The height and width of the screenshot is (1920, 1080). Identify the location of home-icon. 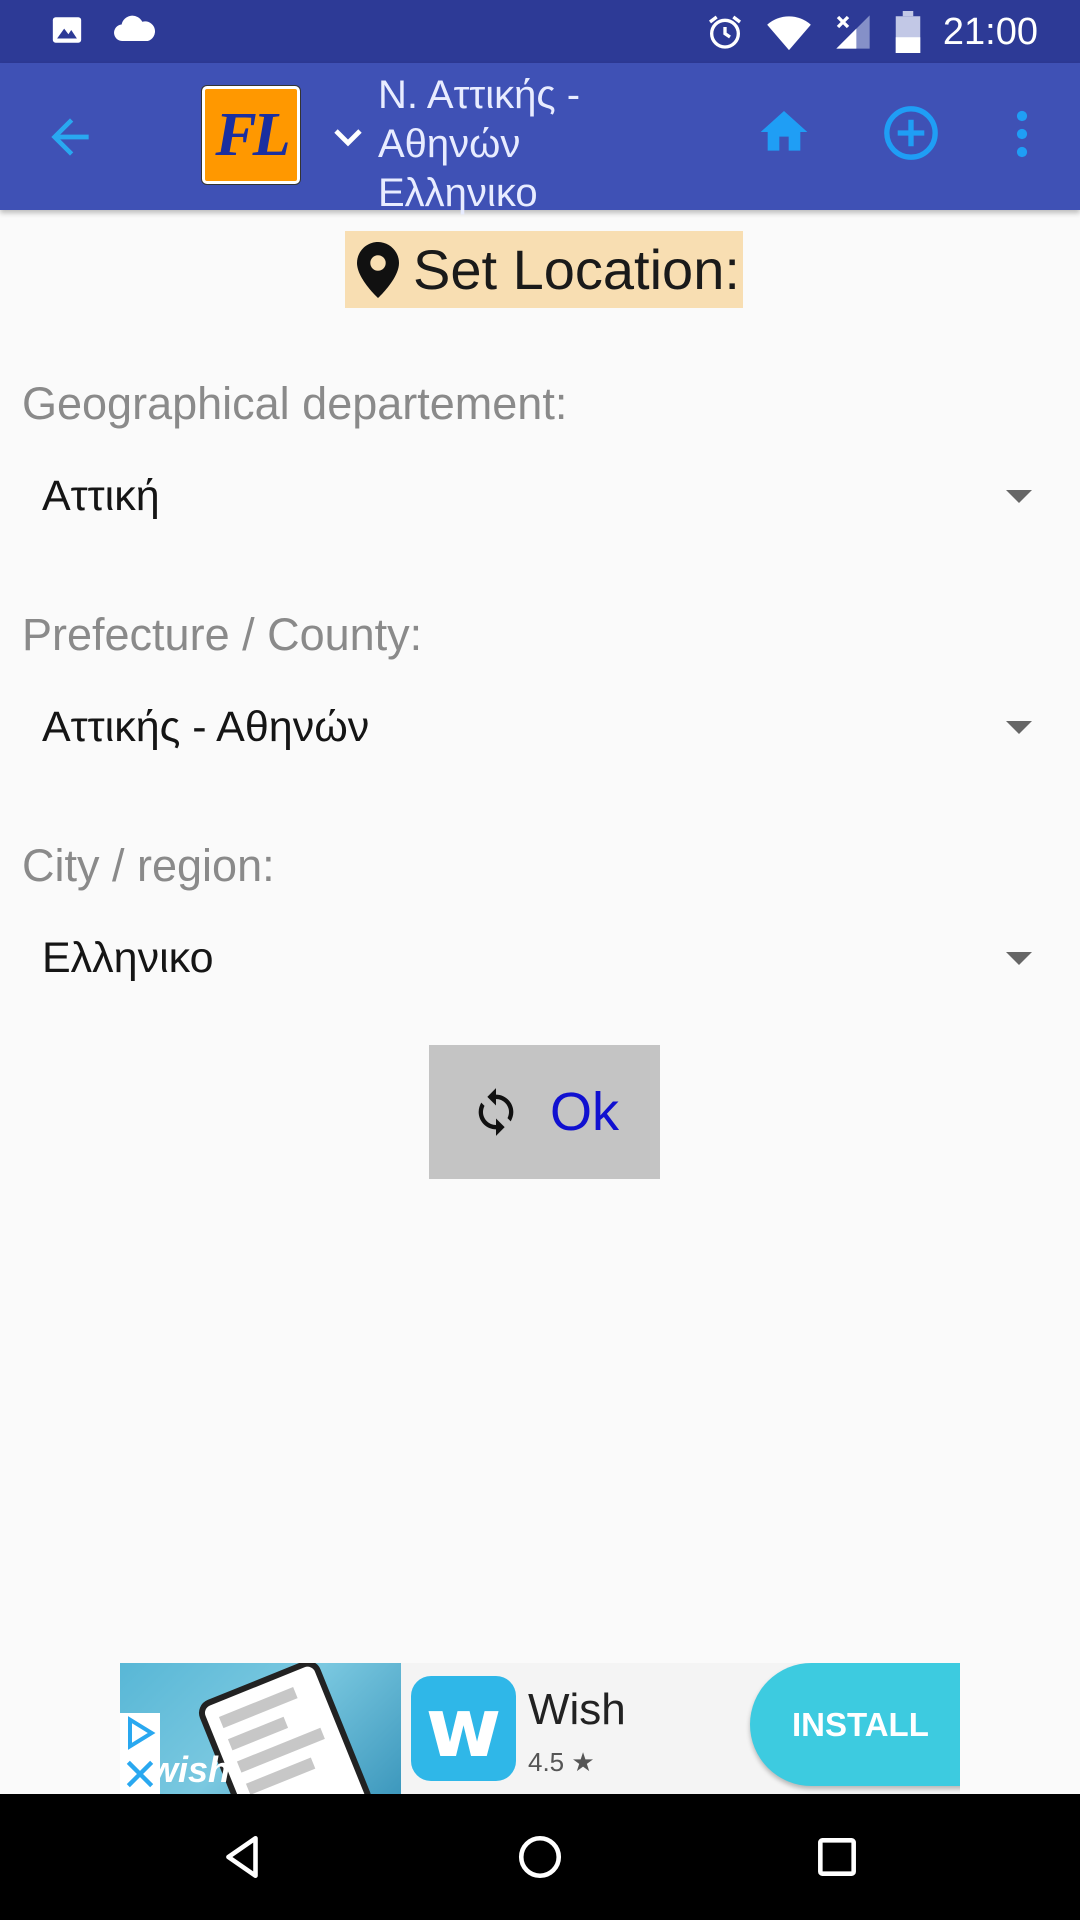
(784, 132).